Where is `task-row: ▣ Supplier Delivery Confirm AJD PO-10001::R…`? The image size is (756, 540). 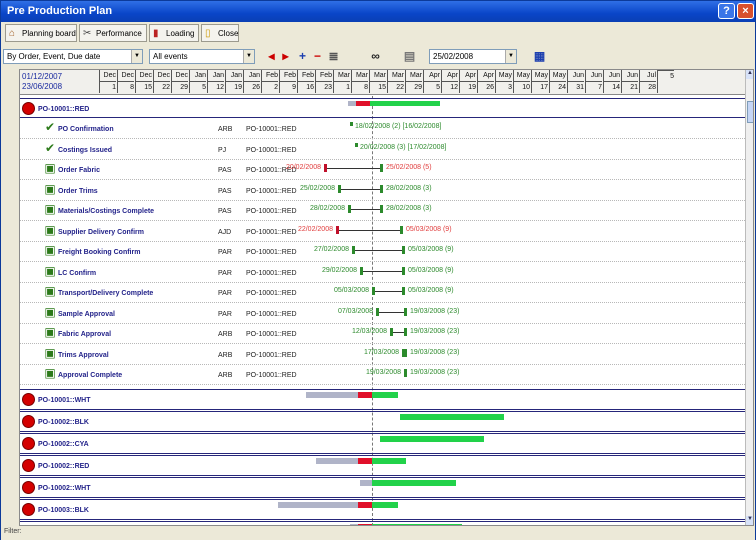 task-row: ▣ Supplier Delivery Confirm AJD PO-10001::R… is located at coordinates (382, 232).